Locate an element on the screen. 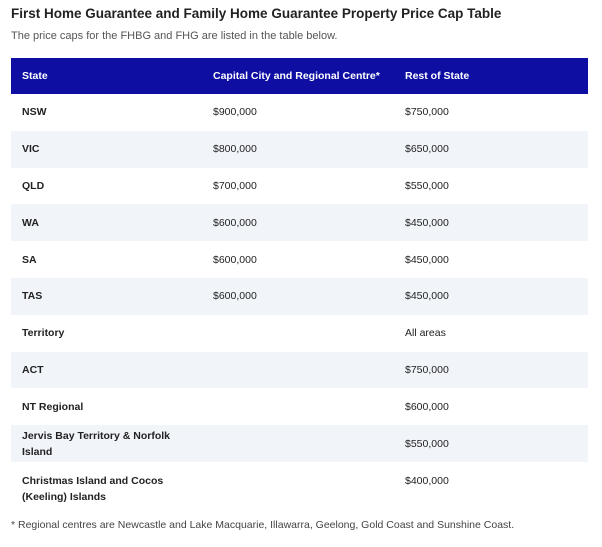 Image resolution: width=602 pixels, height=547 pixels. cell-state: SA is located at coordinates (29, 259).